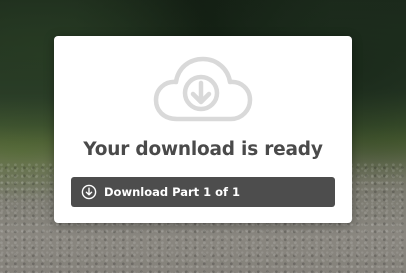 The width and height of the screenshot is (406, 273). Describe the element at coordinates (89, 192) in the screenshot. I see `circle-download-icon` at that location.